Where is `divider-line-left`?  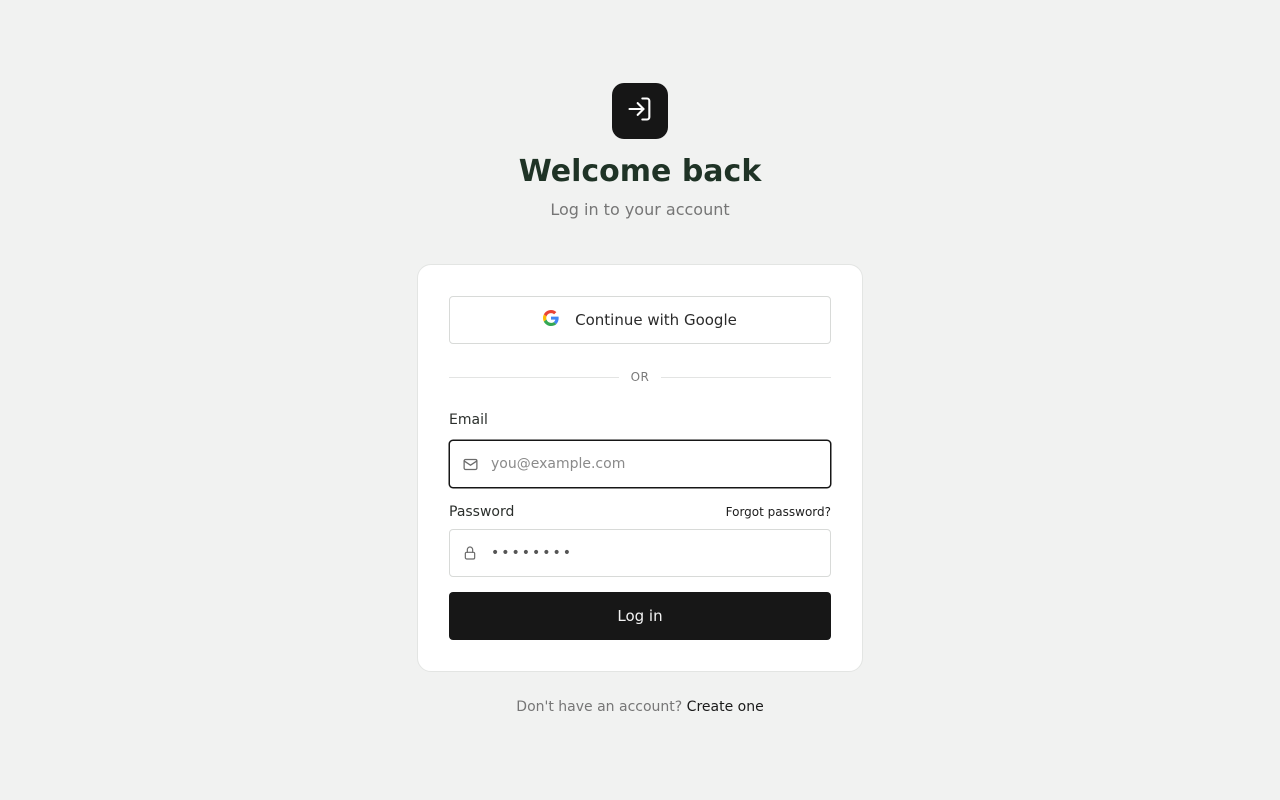 divider-line-left is located at coordinates (534, 377).